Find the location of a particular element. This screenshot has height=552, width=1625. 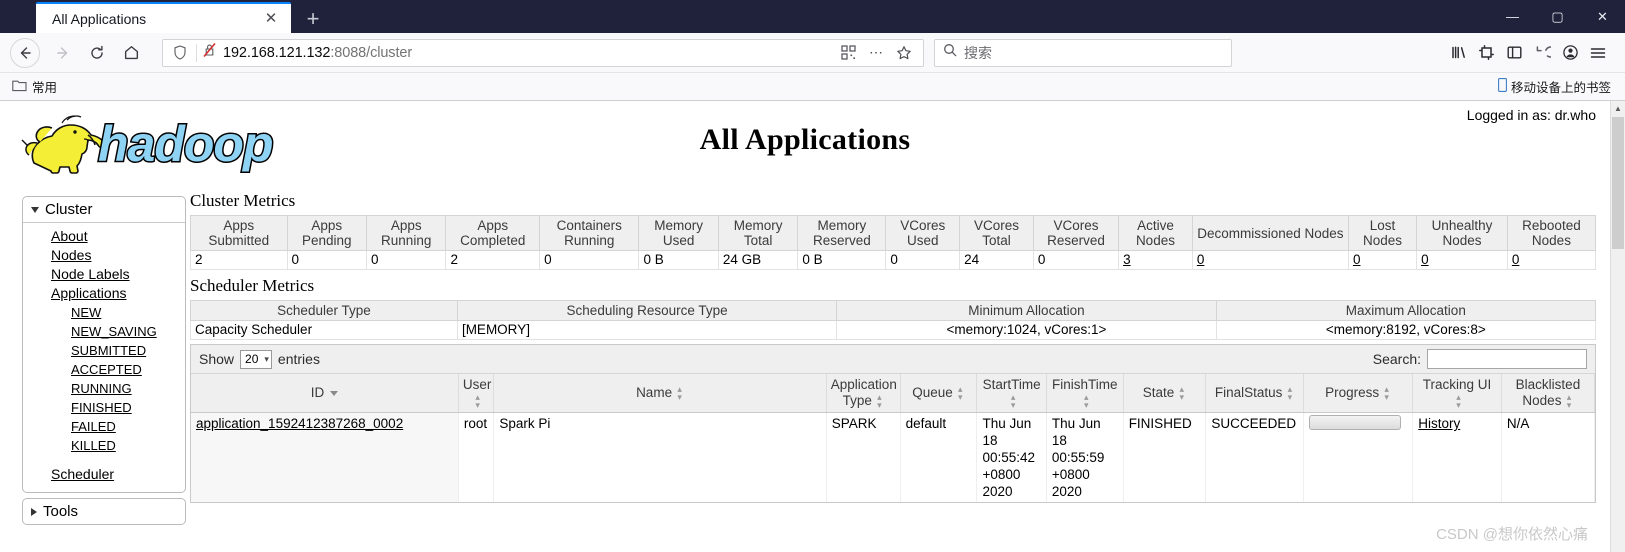

th-user: User ▴ ▾ is located at coordinates (476, 394).